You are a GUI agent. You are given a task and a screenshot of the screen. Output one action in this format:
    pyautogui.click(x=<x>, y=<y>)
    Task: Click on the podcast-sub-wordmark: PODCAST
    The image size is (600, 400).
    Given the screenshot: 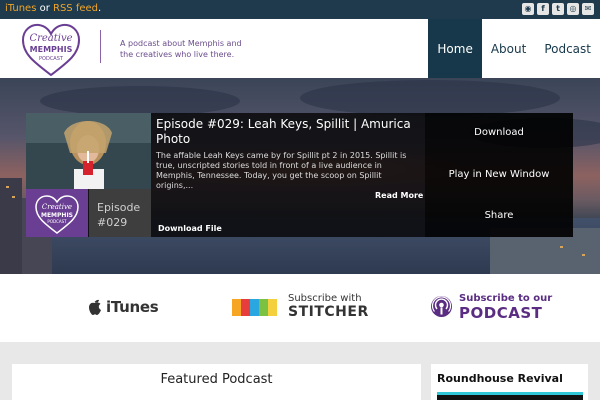 What is the action you would take?
    pyautogui.click(x=501, y=313)
    